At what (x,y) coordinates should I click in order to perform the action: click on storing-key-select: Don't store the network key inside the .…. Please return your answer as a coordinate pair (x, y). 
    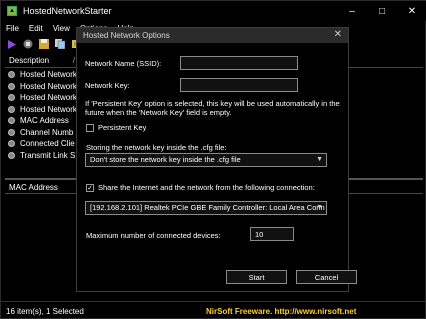
    Looking at the image, I should click on (206, 160).